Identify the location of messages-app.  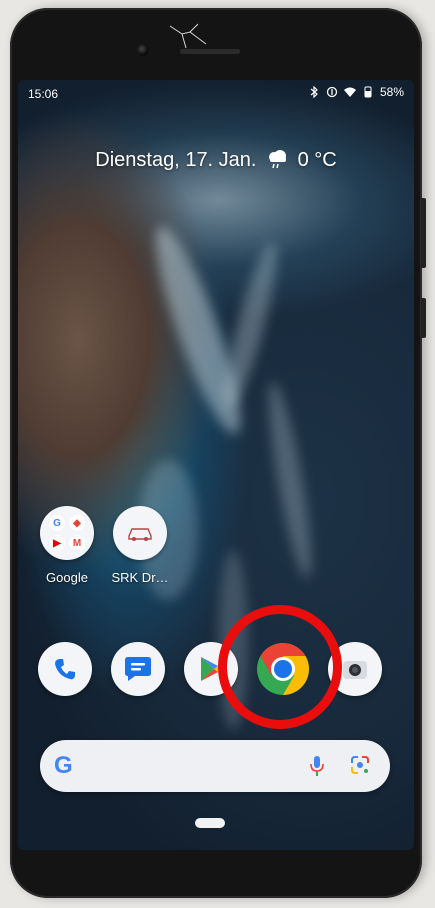
(138, 669).